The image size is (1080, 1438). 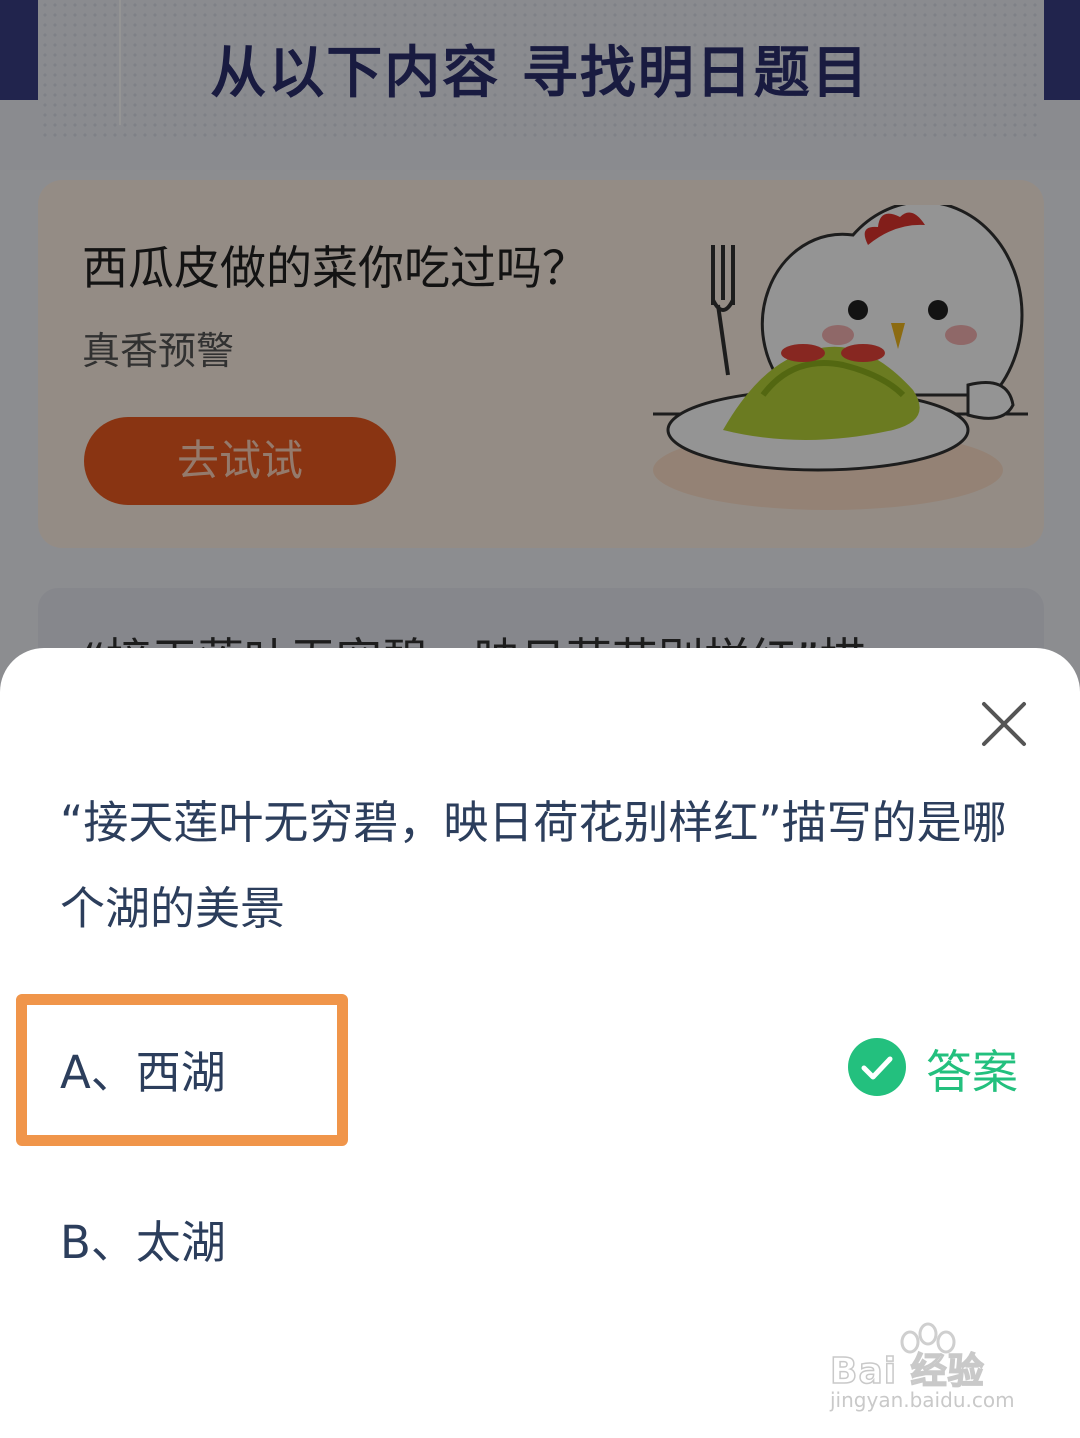 I want to click on option-b-label: B、太湖, so click(x=143, y=1242).